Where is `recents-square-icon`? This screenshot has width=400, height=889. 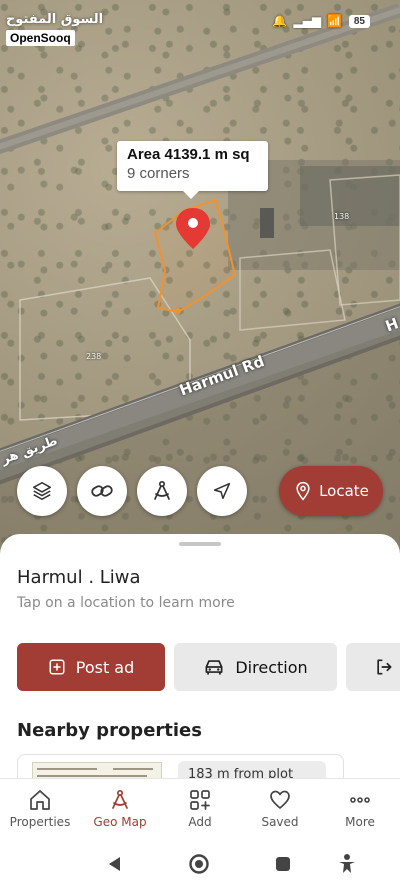
recents-square-icon is located at coordinates (283, 864).